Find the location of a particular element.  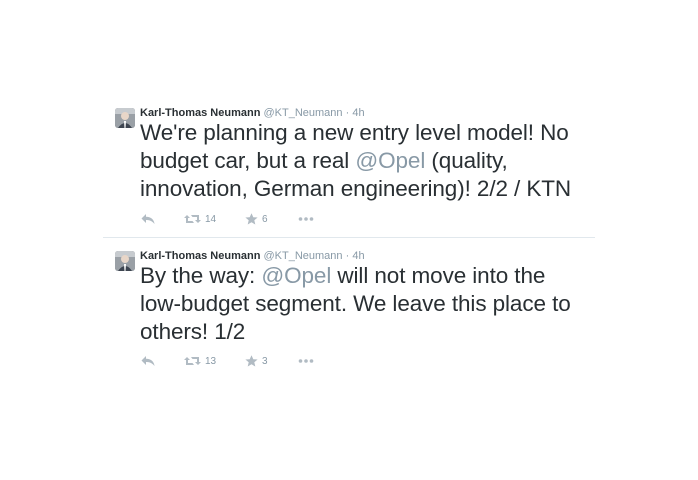

favorite-button: 6 is located at coordinates (271, 219).